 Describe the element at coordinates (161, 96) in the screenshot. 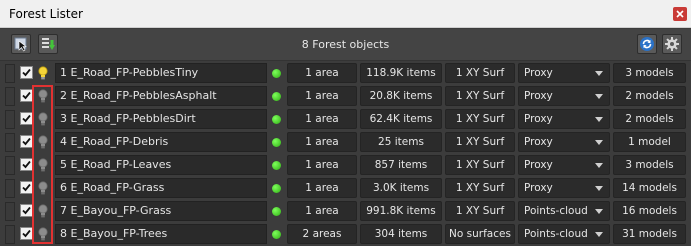

I see `forest-name-field: 2 E_Road_FP-PebblesAsphalt` at that location.